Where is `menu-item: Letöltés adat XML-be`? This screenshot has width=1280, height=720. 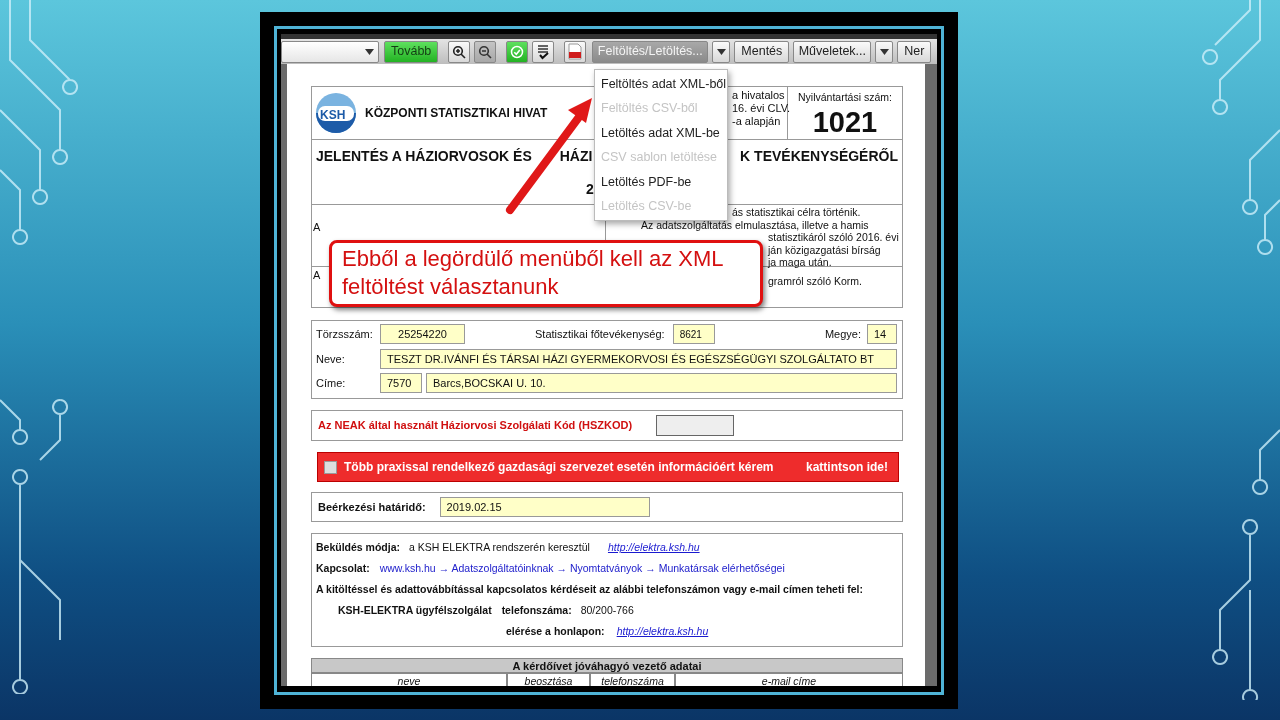 menu-item: Letöltés adat XML-be is located at coordinates (661, 133).